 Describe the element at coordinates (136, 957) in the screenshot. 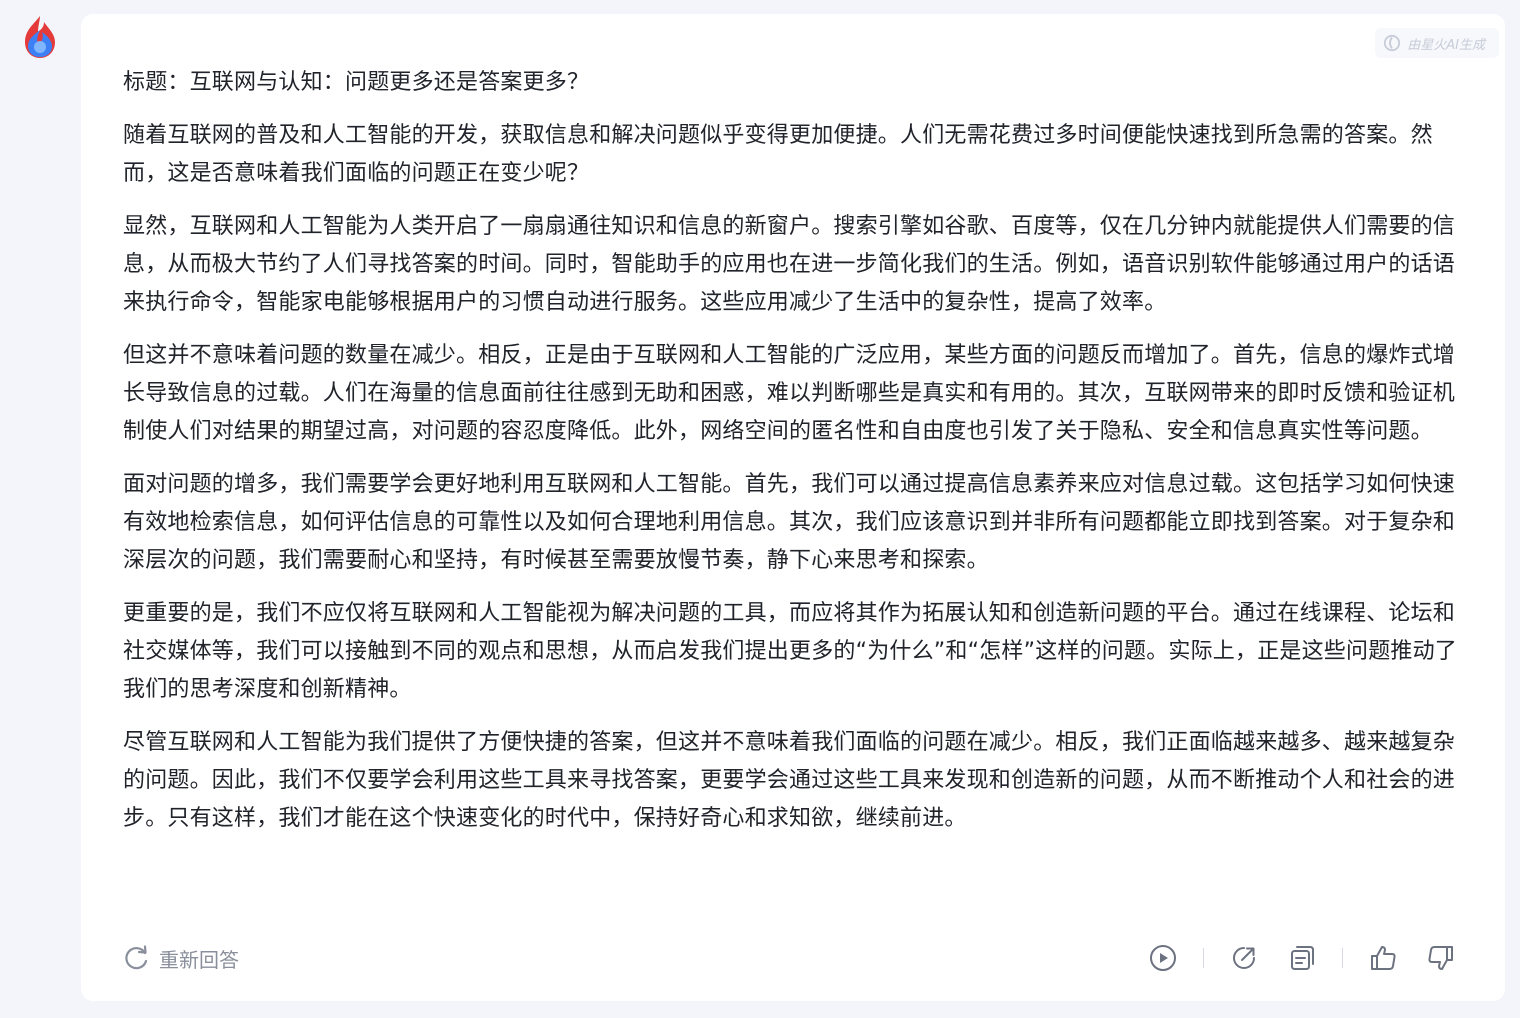

I see `refresh-icon` at that location.